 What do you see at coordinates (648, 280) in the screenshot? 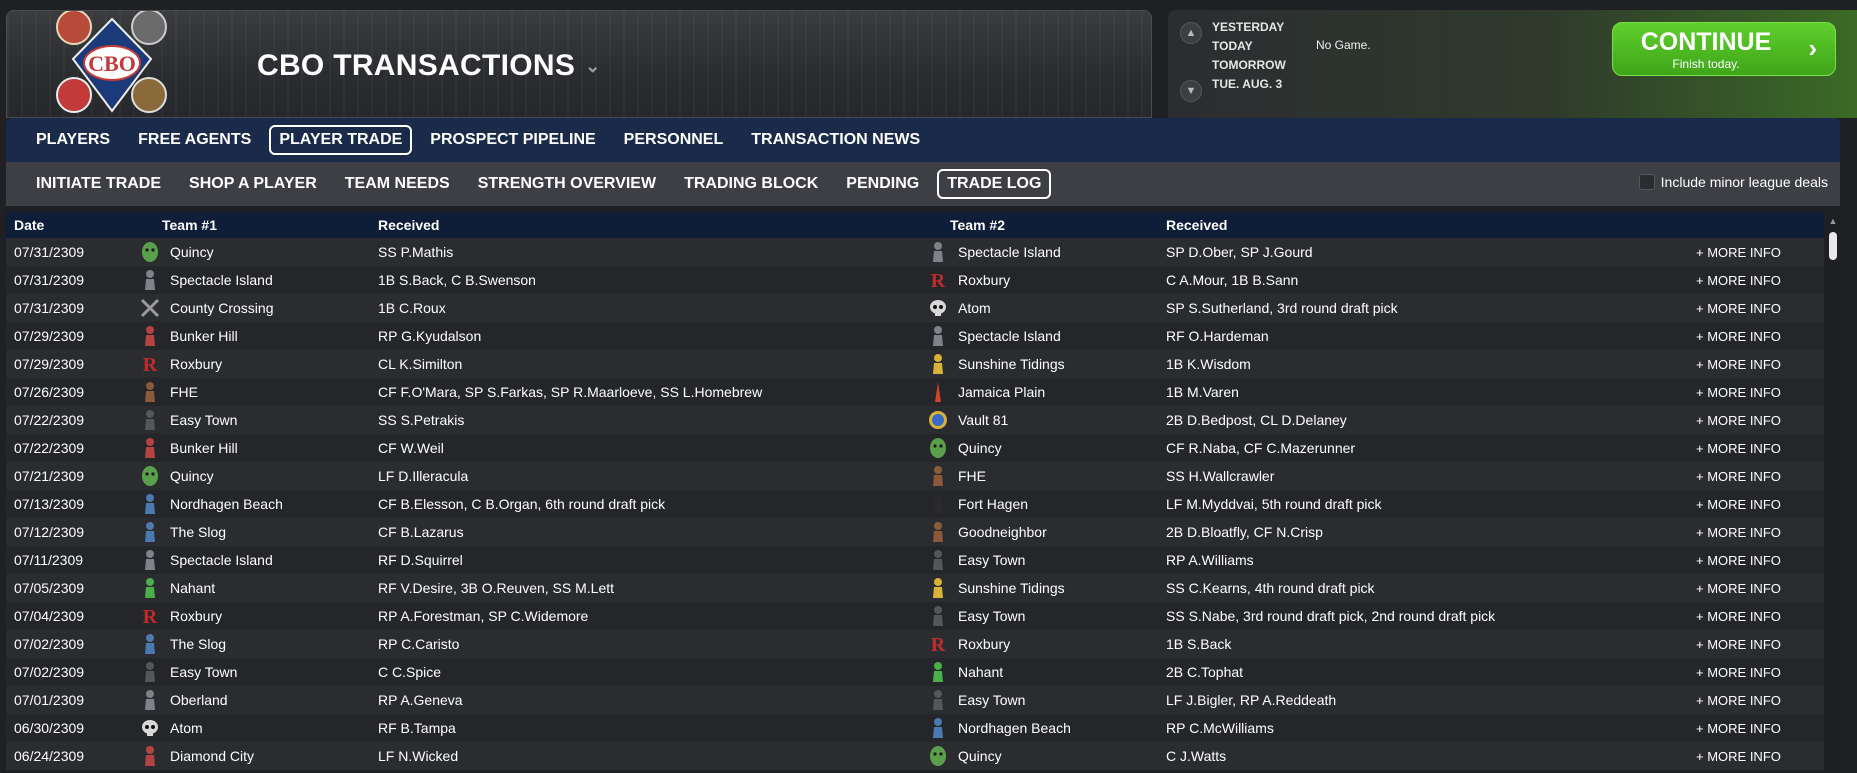
I see `cell-received1: 1B S.Back, C B.Swenson` at bounding box center [648, 280].